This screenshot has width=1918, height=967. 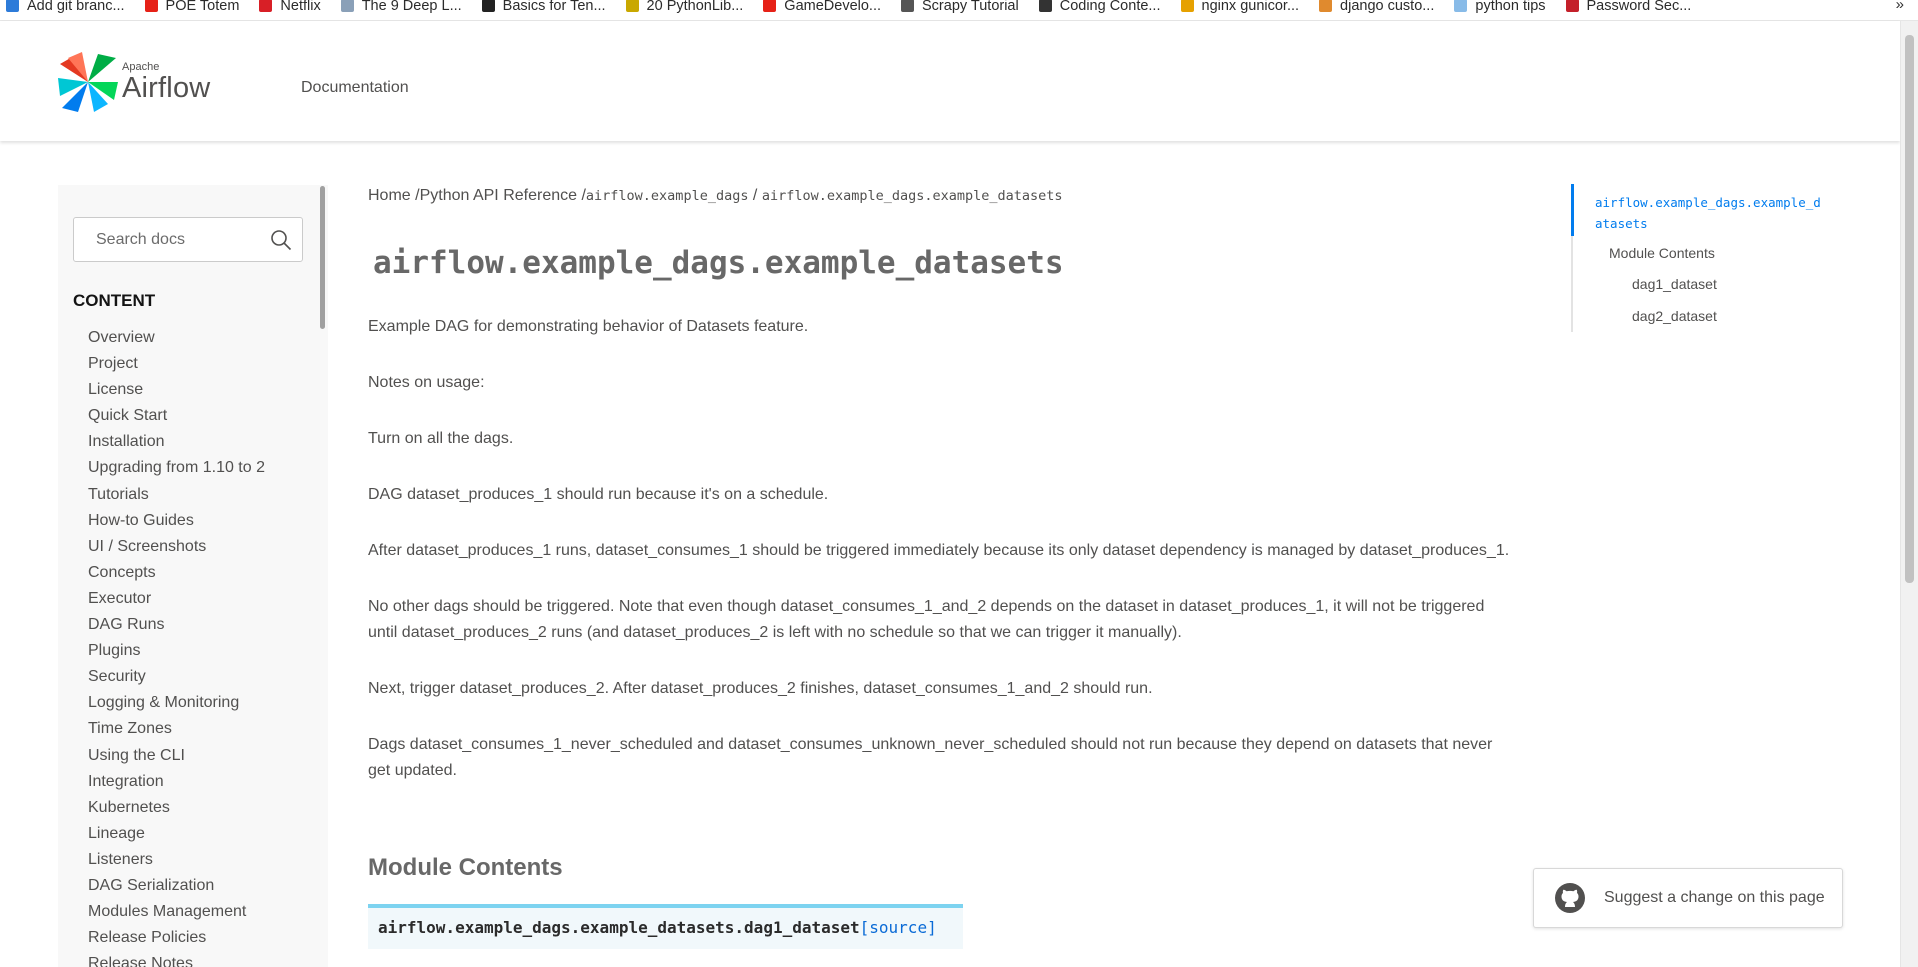 What do you see at coordinates (176, 862) in the screenshot?
I see `sidebar-item: Listeners` at bounding box center [176, 862].